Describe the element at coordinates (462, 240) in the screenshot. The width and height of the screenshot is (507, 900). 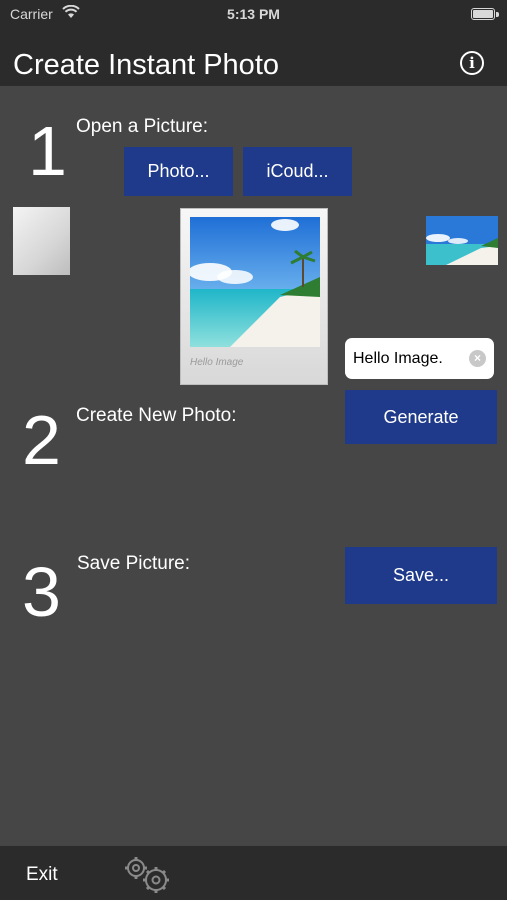
I see `source-photo-thumbnail` at that location.